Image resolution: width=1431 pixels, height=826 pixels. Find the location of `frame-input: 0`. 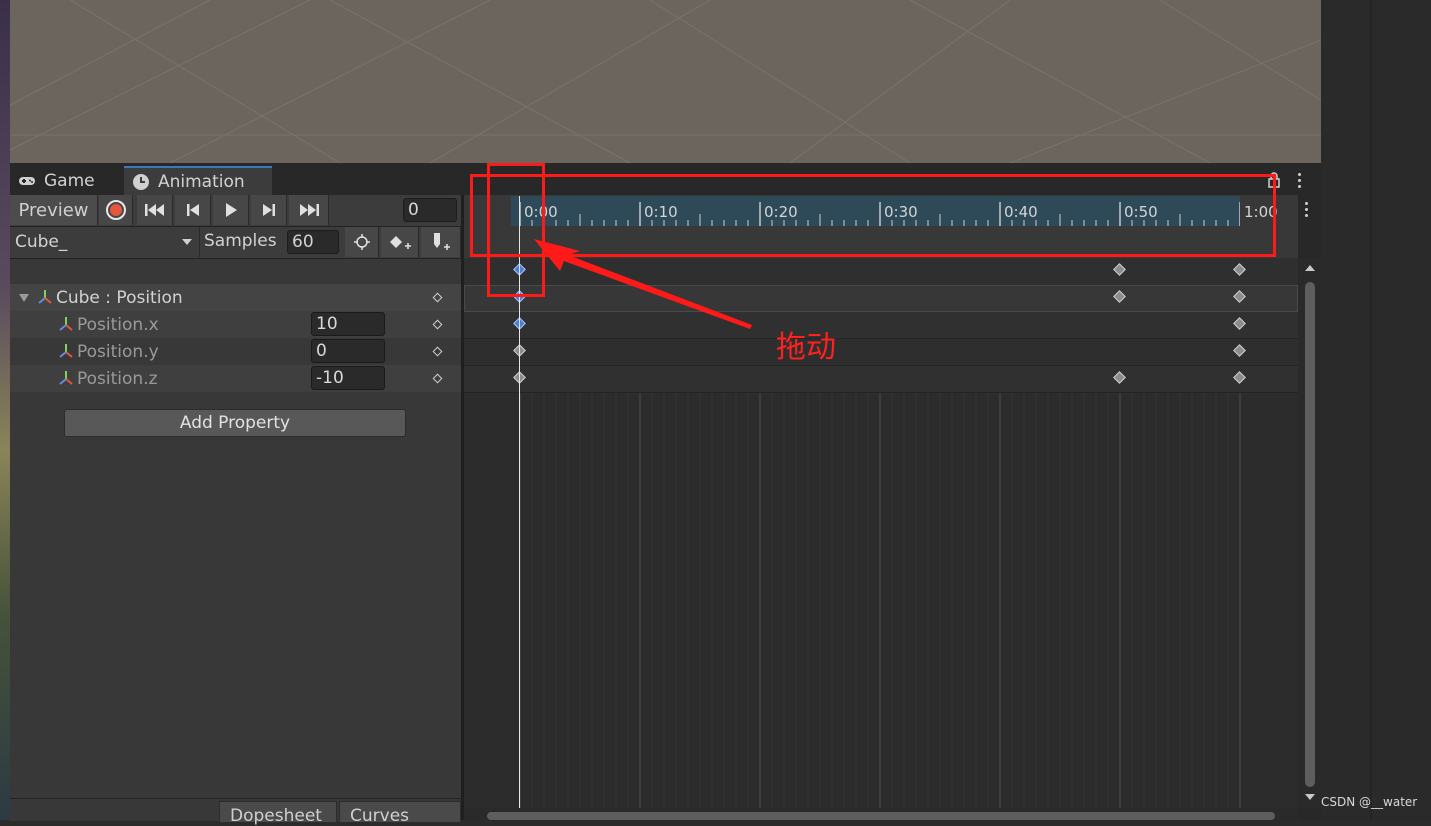

frame-input: 0 is located at coordinates (430, 210).